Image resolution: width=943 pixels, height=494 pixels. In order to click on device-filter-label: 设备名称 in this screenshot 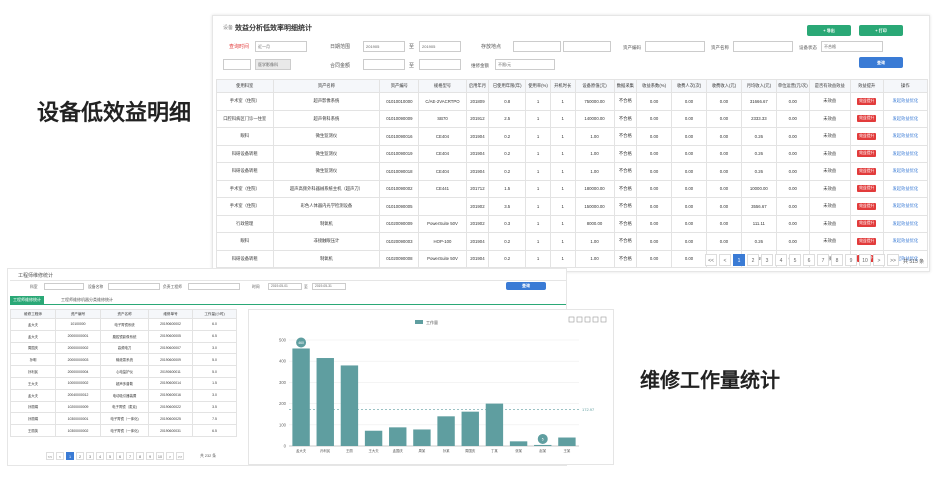, I will do `click(96, 287)`.